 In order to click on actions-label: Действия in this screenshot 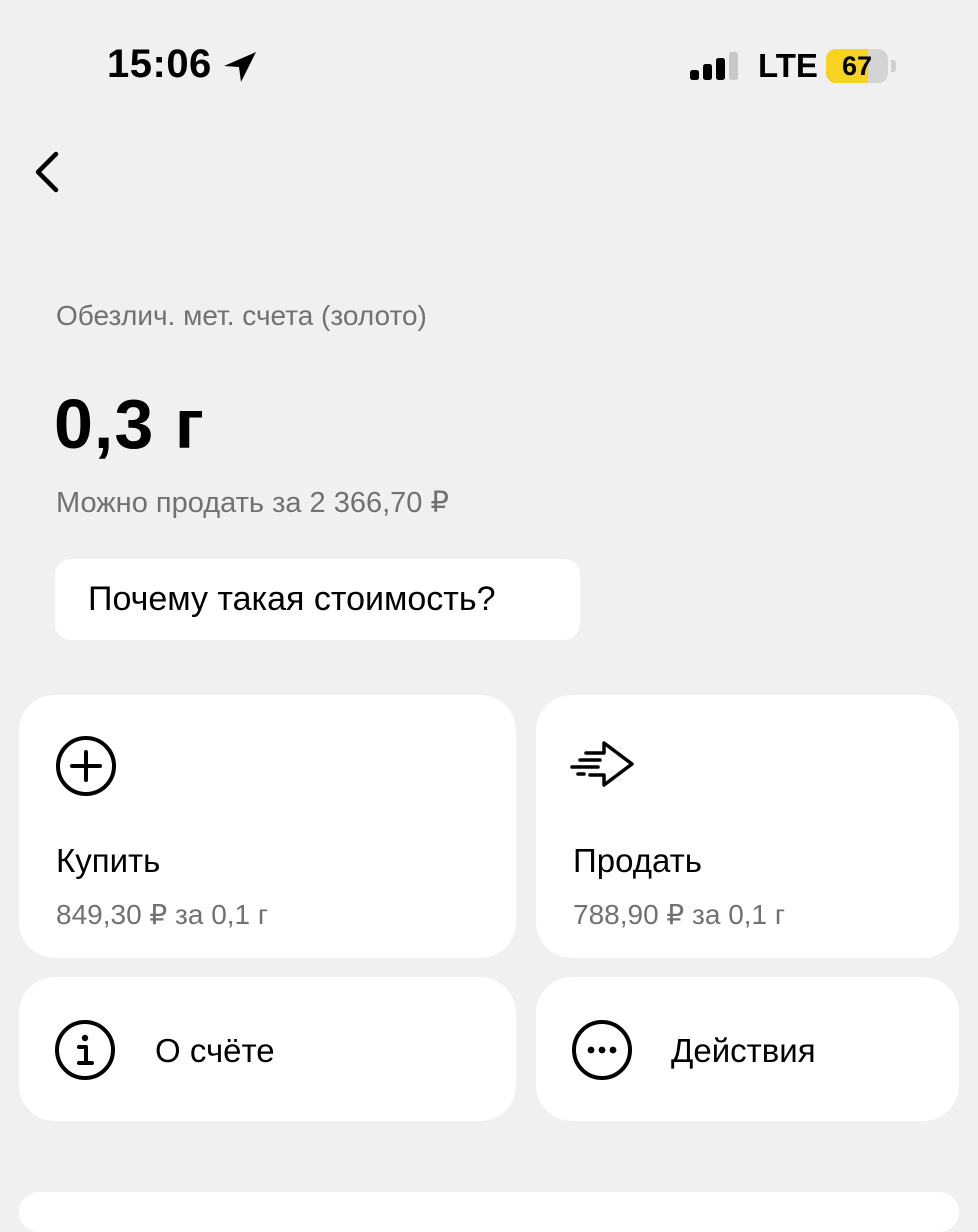, I will do `click(743, 1050)`.